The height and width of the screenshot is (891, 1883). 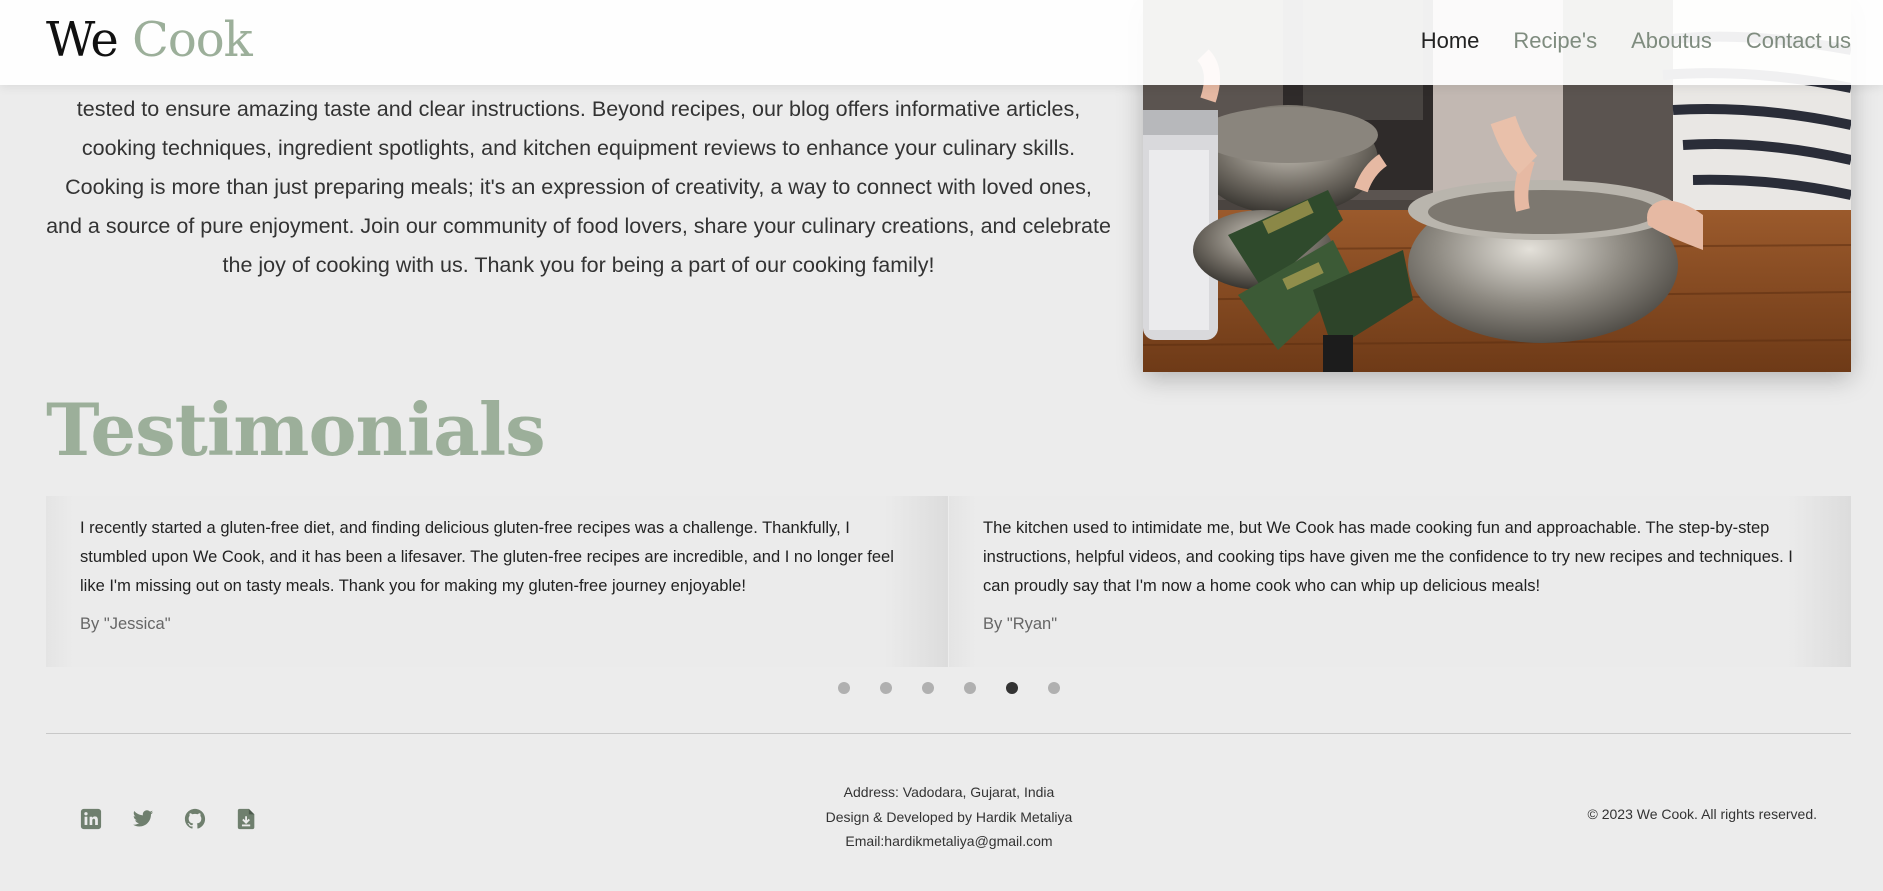 I want to click on testimonial-author: By "Ryan", so click(x=1020, y=624).